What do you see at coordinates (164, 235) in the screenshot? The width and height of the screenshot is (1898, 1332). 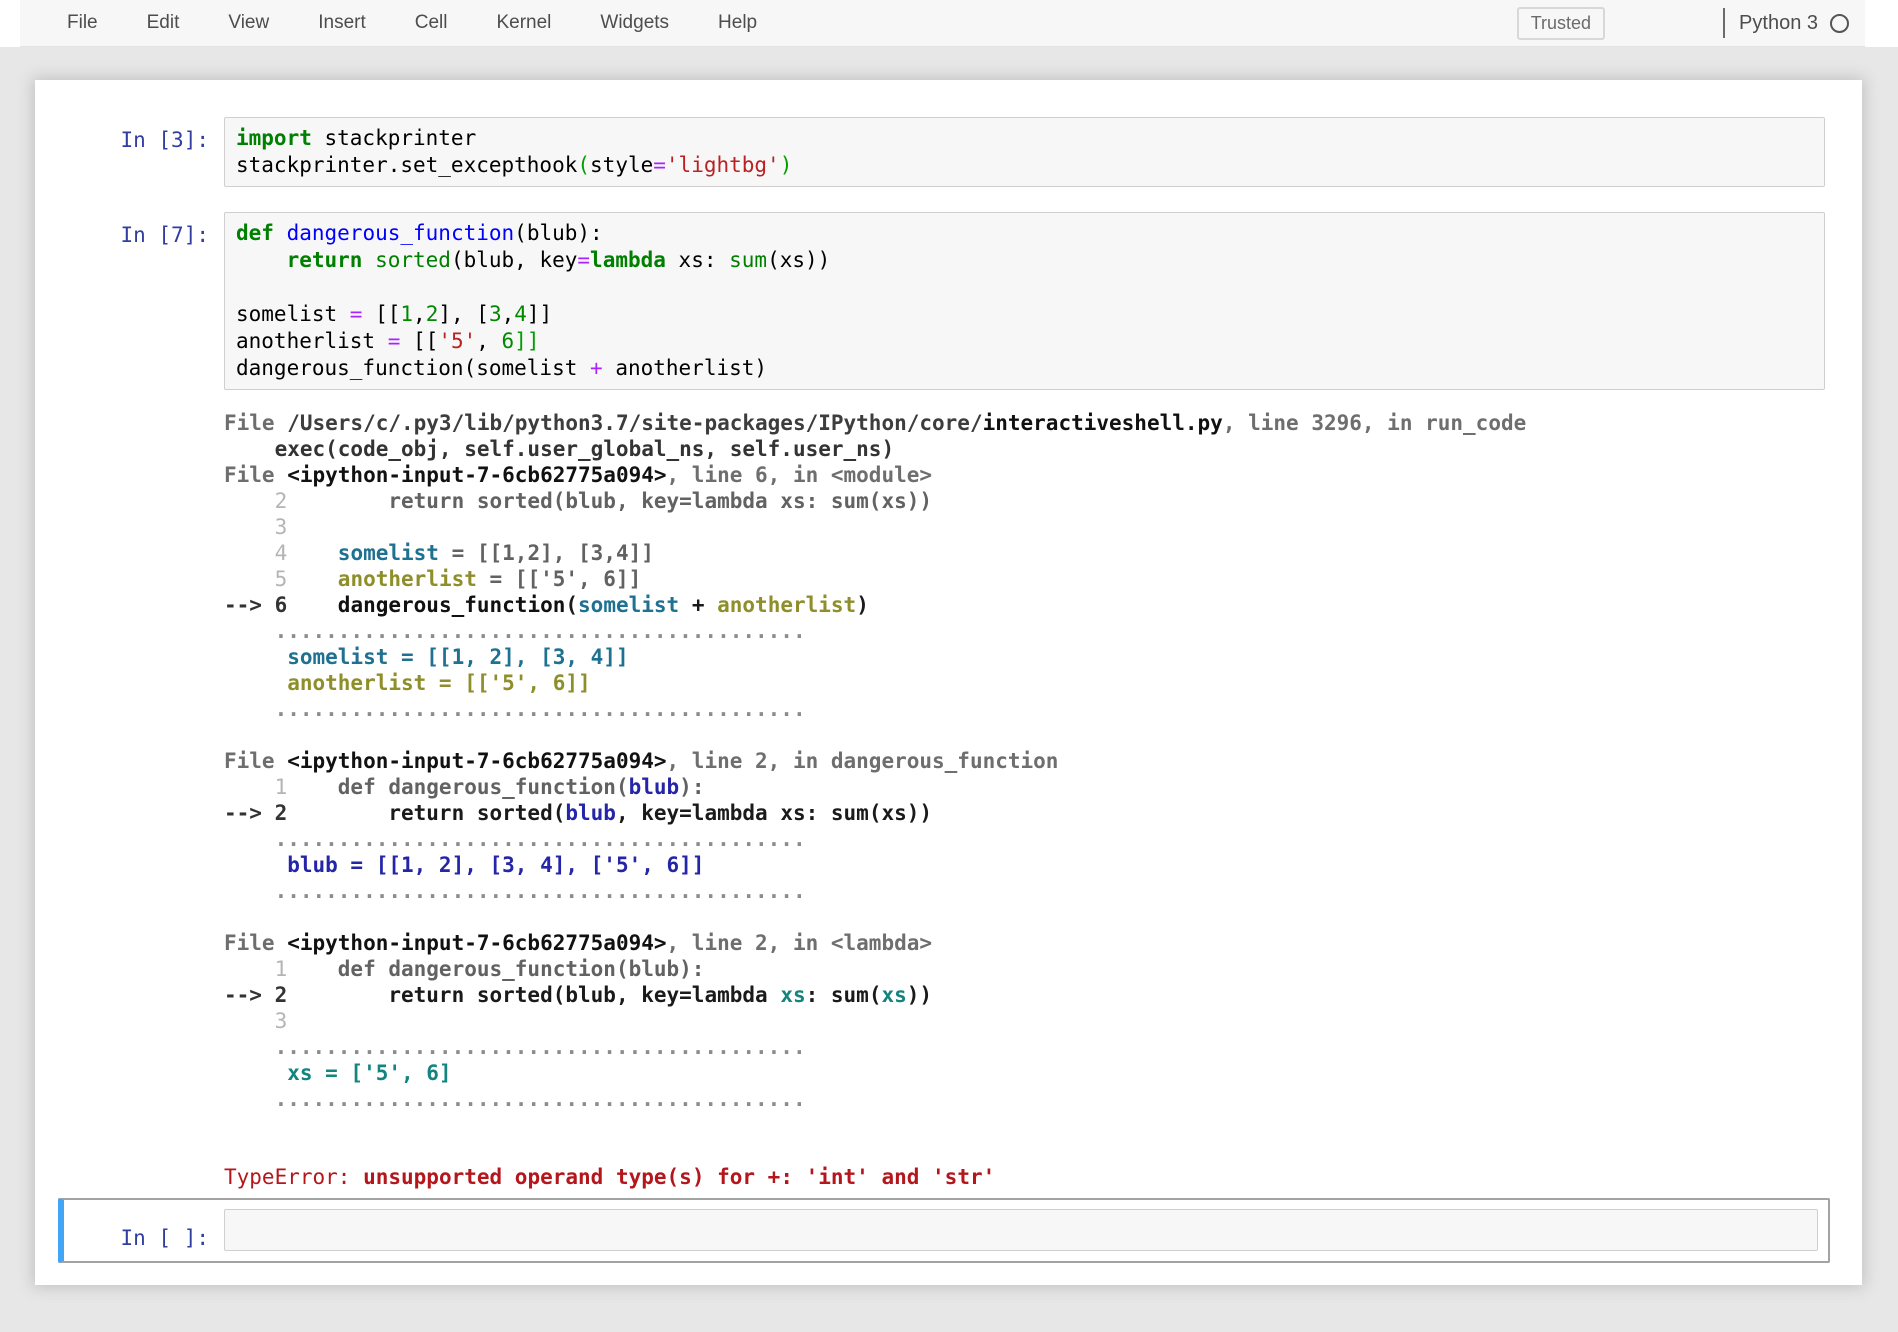 I see `input-prompt: In [7]:` at bounding box center [164, 235].